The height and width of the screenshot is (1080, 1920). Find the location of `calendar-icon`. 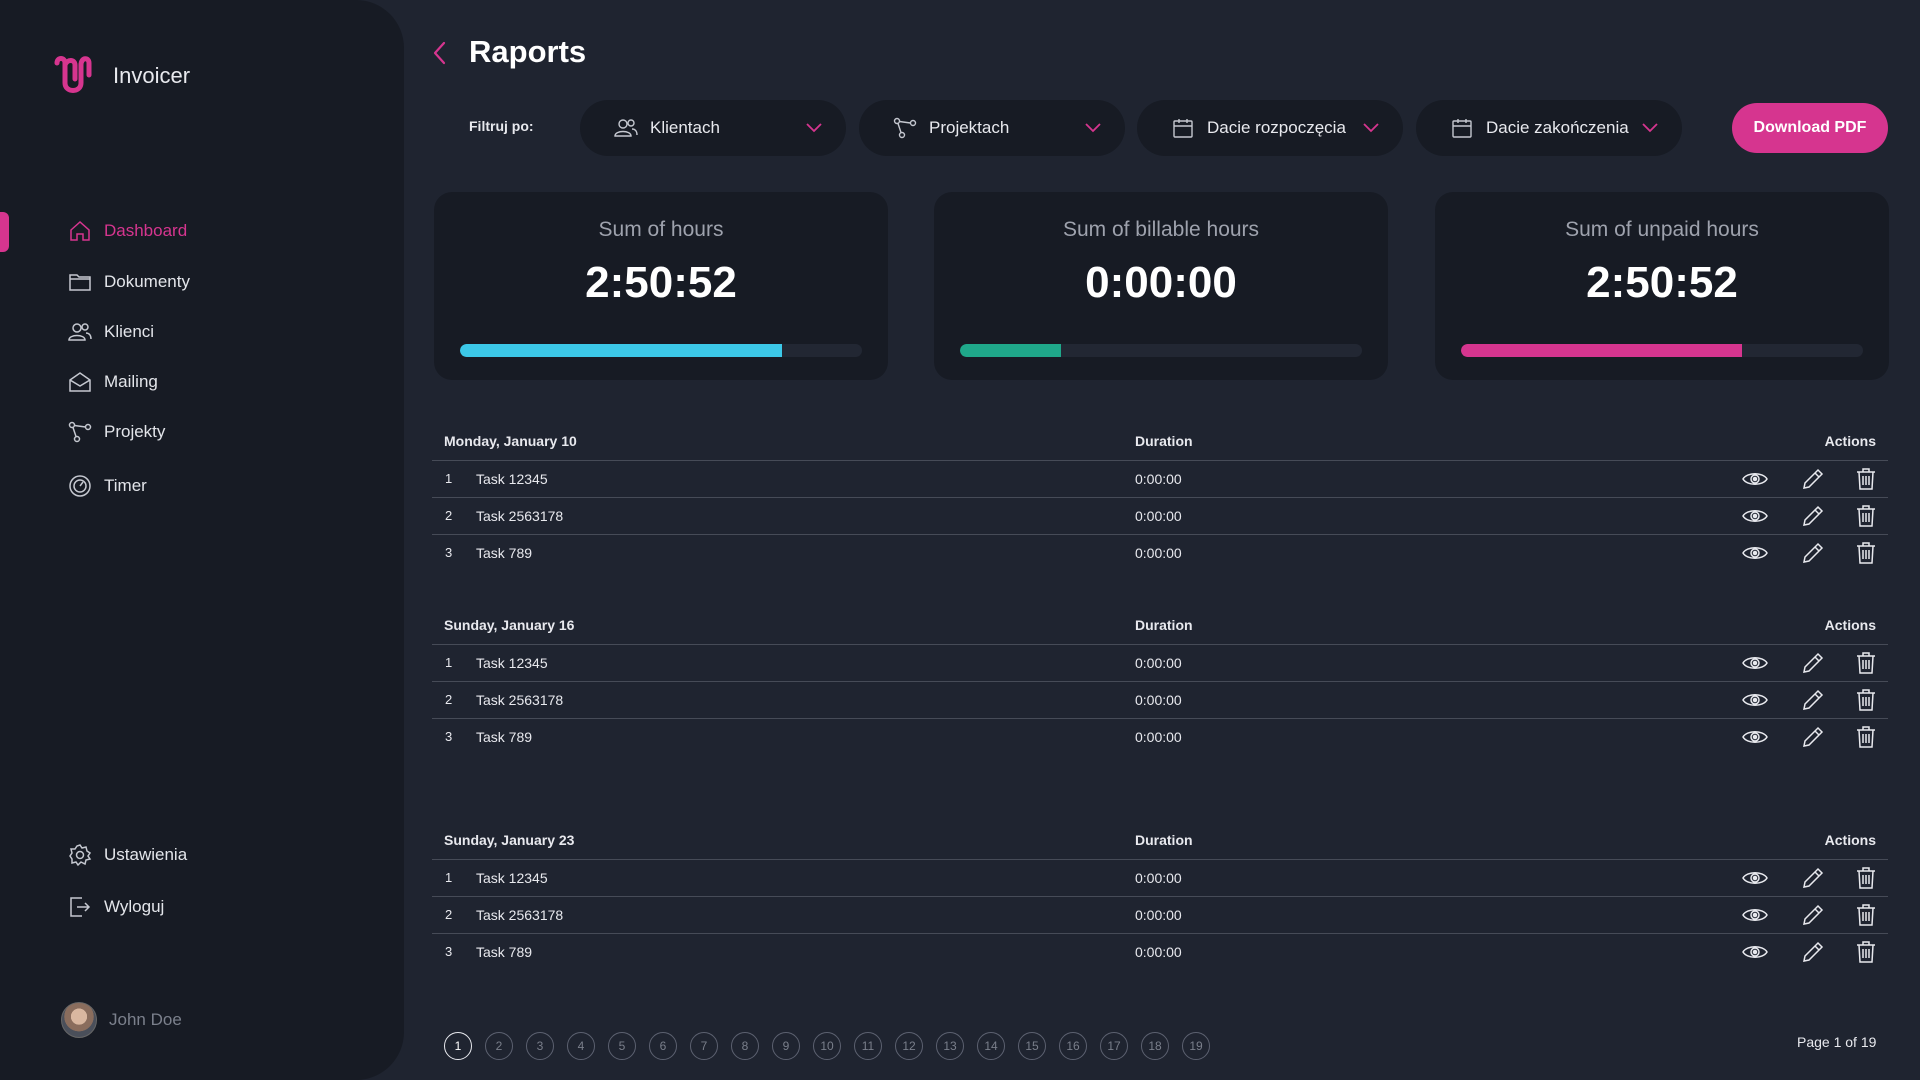

calendar-icon is located at coordinates (1183, 128).